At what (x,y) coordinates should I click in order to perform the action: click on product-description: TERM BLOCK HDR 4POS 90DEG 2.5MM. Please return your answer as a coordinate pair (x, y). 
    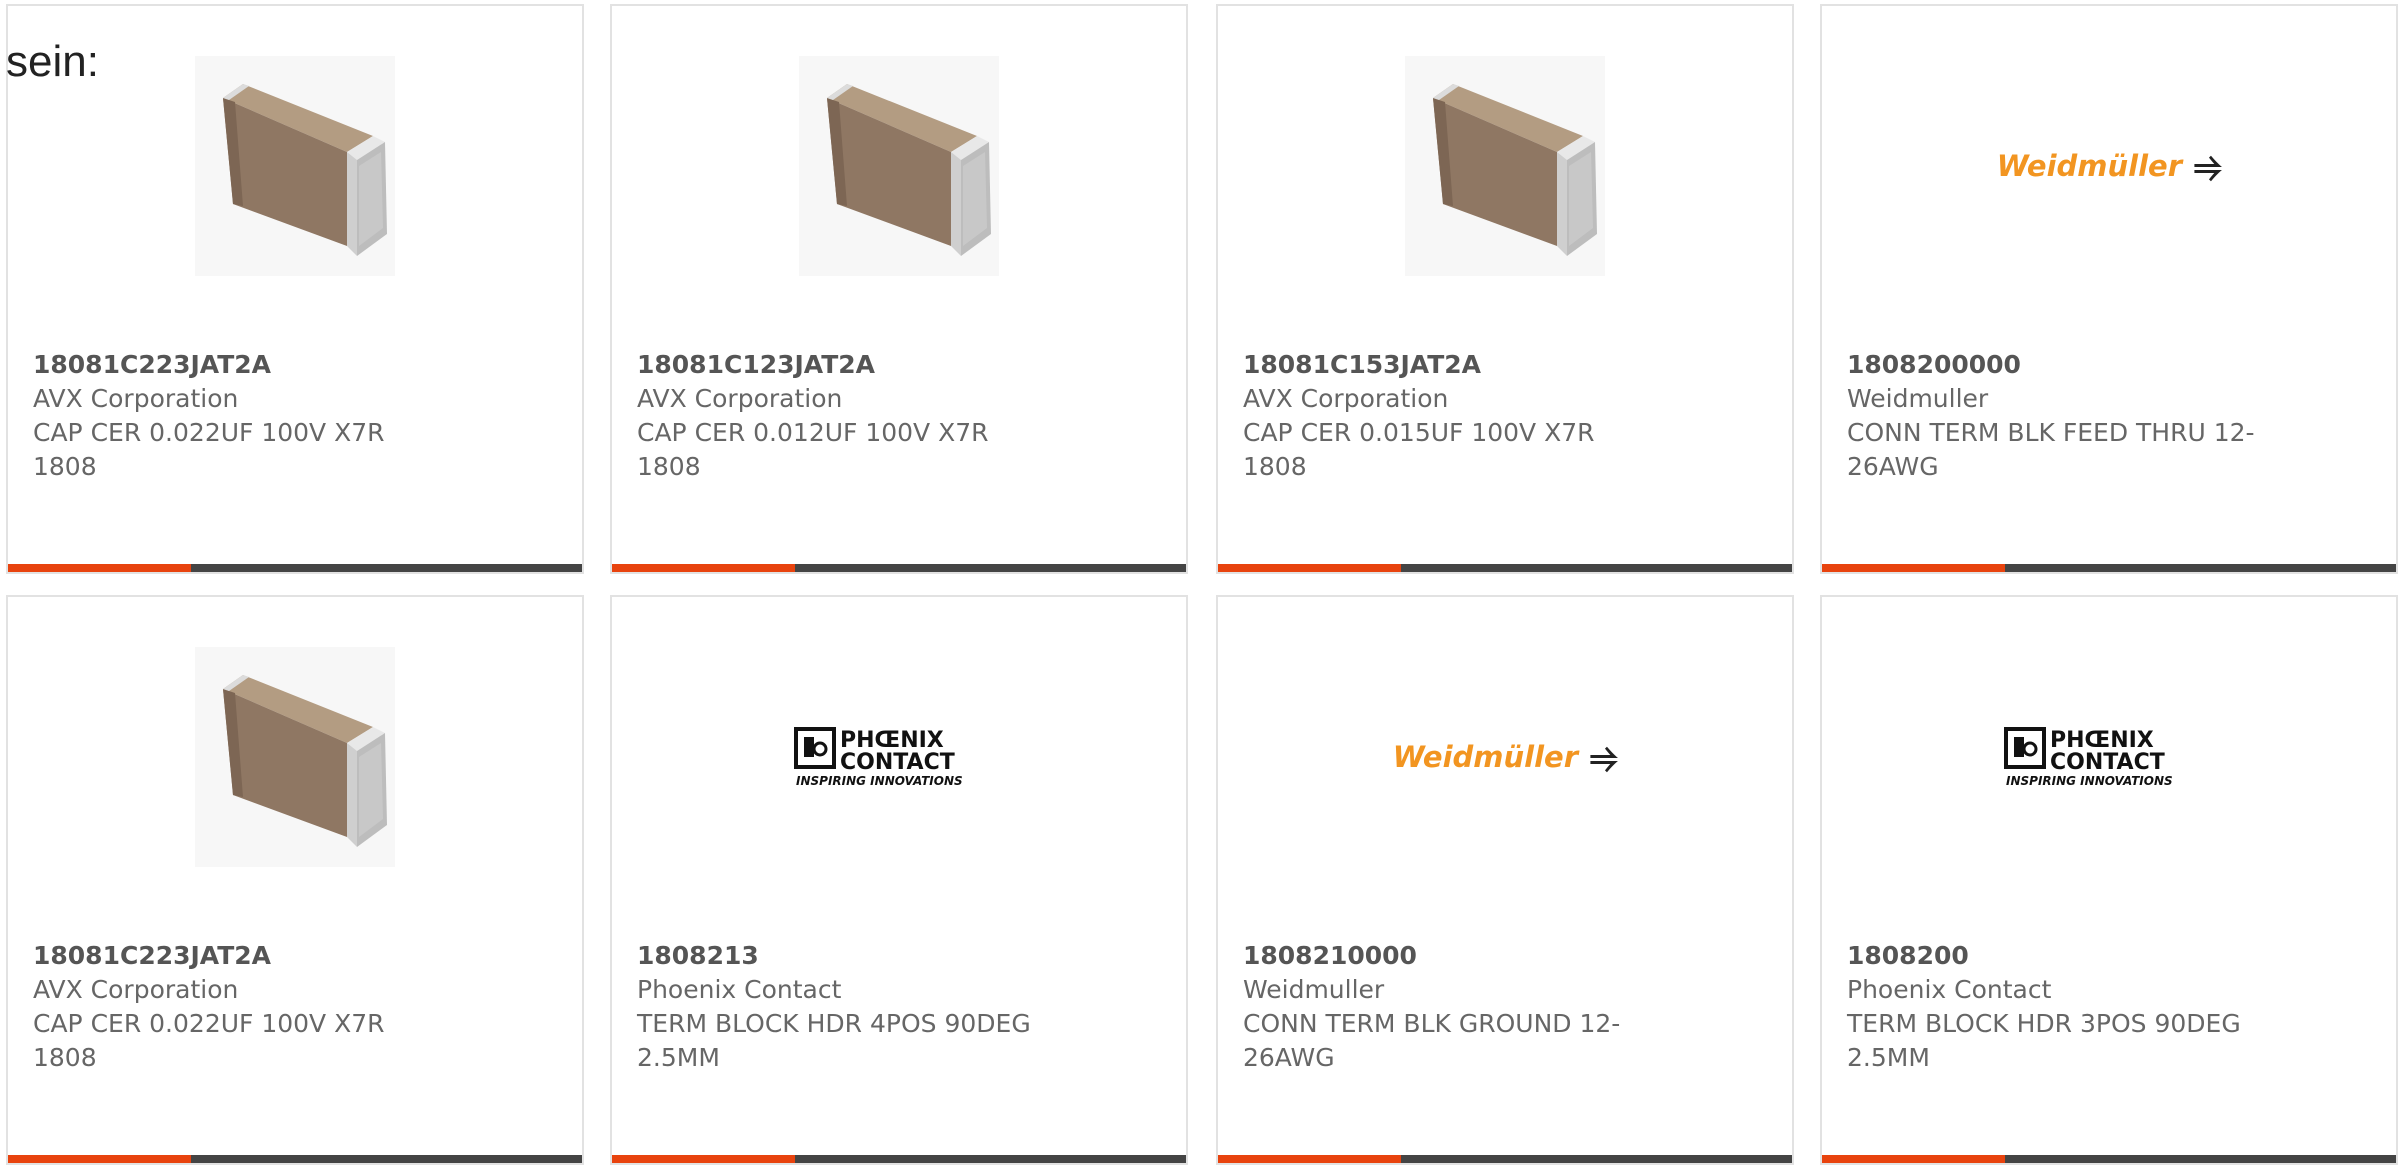
    Looking at the image, I should click on (834, 1040).